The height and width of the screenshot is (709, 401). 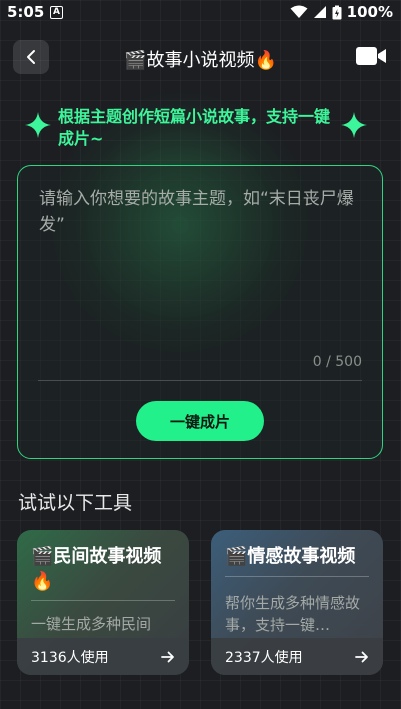 I want to click on tool-card-footer: 3136人使用, so click(x=103, y=656).